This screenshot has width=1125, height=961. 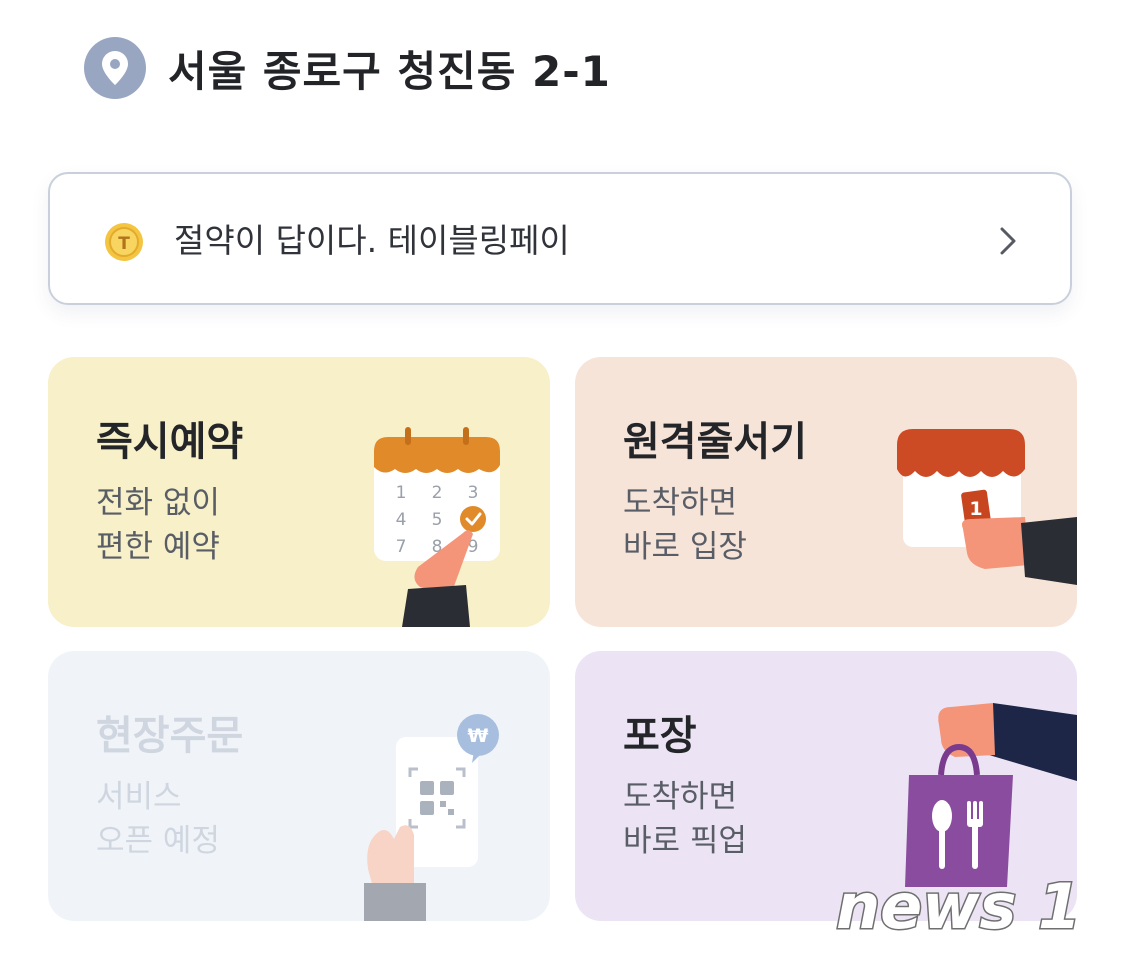 What do you see at coordinates (299, 492) in the screenshot?
I see `instant-reservation-card: 즉시예약 전화 없이 편한 예약 1 2 3 4 5 7 8 9` at bounding box center [299, 492].